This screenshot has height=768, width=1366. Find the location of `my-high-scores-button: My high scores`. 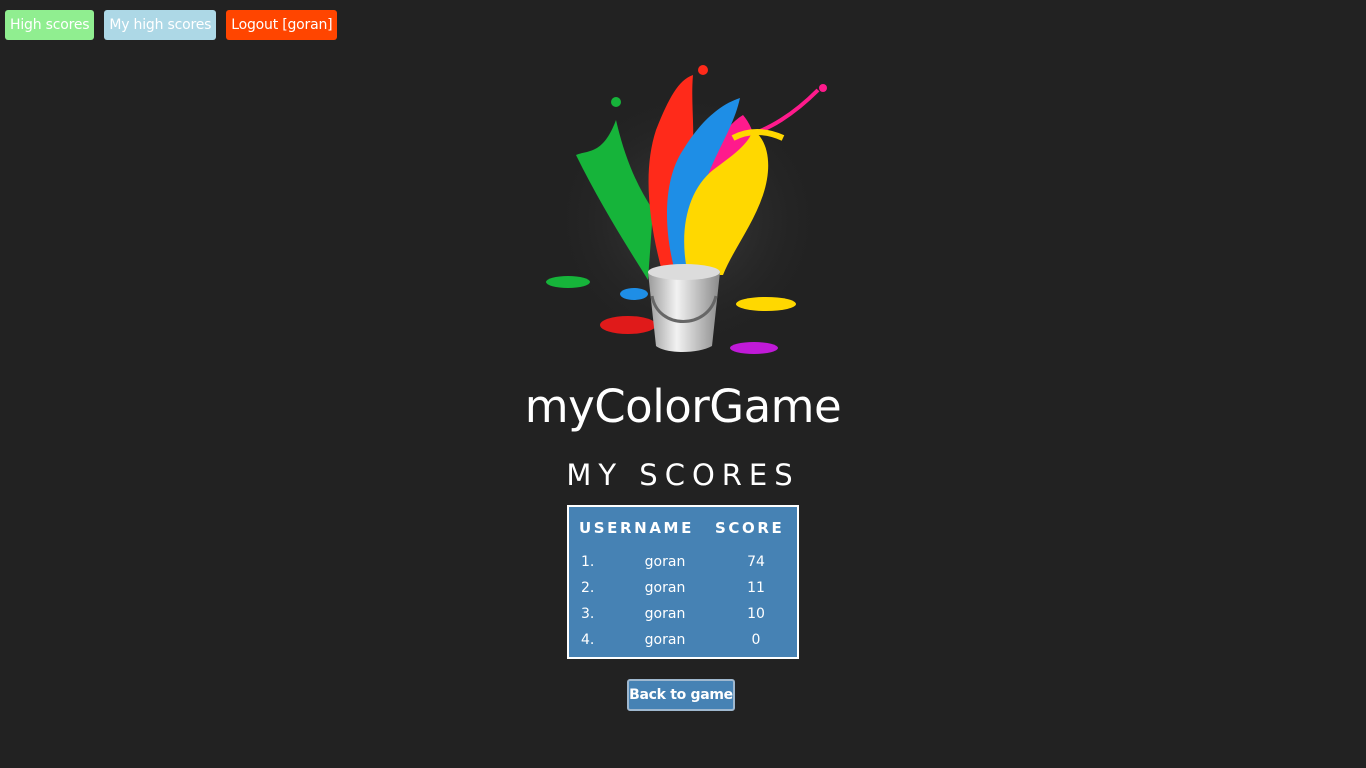

my-high-scores-button: My high scores is located at coordinates (160, 25).